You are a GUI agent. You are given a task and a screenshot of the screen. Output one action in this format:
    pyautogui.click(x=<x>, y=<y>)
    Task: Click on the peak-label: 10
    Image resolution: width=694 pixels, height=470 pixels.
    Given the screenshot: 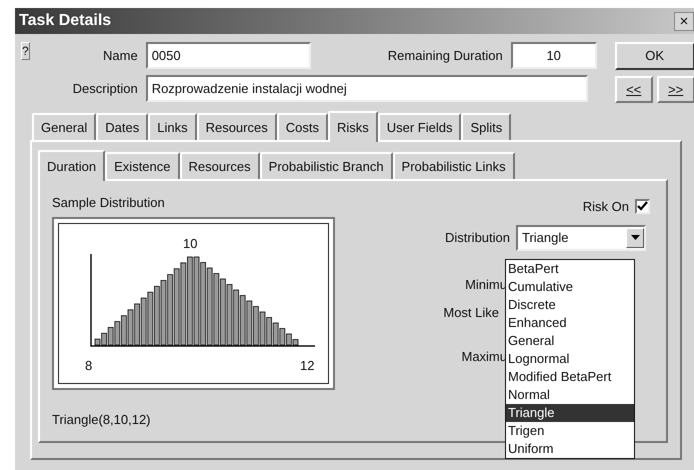 What is the action you would take?
    pyautogui.click(x=190, y=243)
    